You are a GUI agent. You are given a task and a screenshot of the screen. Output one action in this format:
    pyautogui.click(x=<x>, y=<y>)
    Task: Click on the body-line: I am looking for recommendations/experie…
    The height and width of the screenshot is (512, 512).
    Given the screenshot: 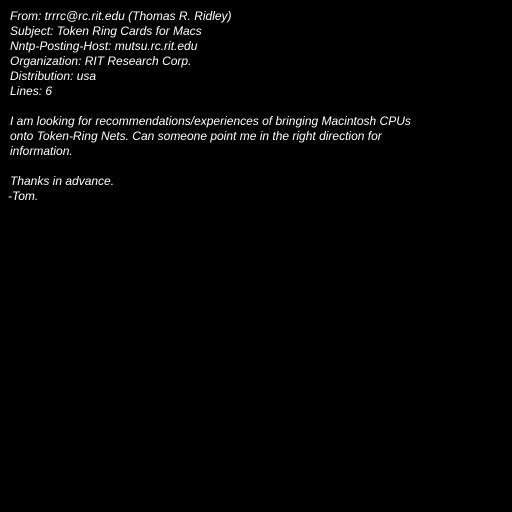 What is the action you would take?
    pyautogui.click(x=210, y=121)
    